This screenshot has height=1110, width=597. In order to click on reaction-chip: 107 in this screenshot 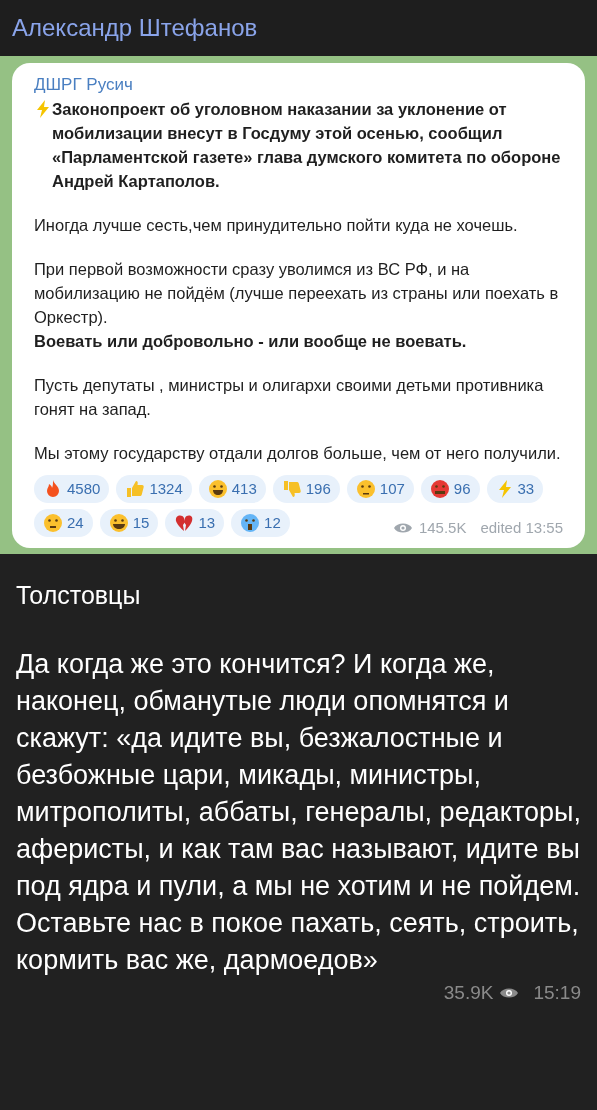, I will do `click(380, 489)`.